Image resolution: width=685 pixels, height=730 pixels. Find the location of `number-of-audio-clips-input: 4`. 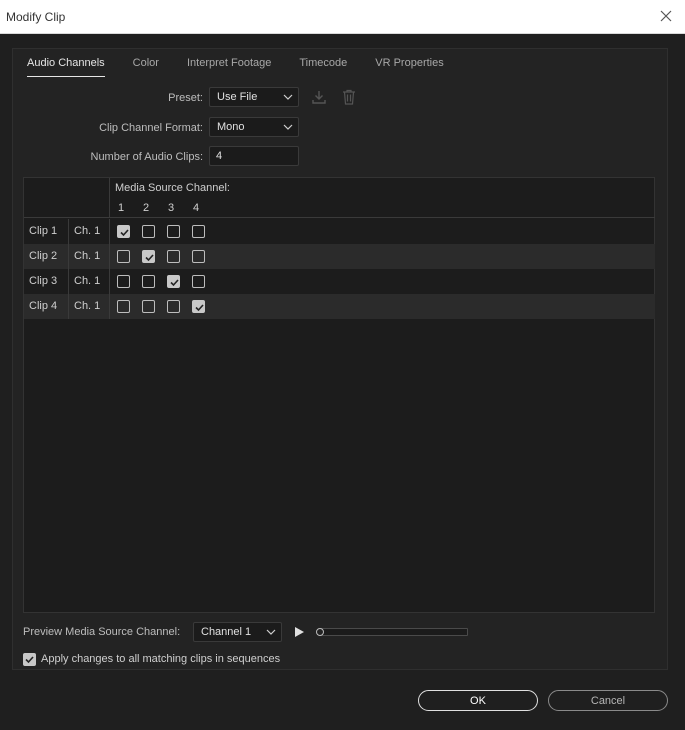

number-of-audio-clips-input: 4 is located at coordinates (254, 156).